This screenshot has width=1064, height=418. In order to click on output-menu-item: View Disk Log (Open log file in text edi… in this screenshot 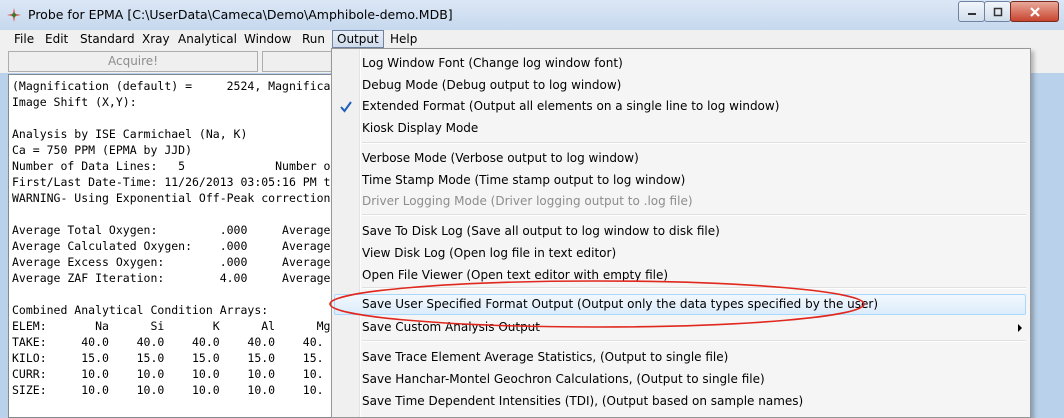, I will do `click(489, 253)`.